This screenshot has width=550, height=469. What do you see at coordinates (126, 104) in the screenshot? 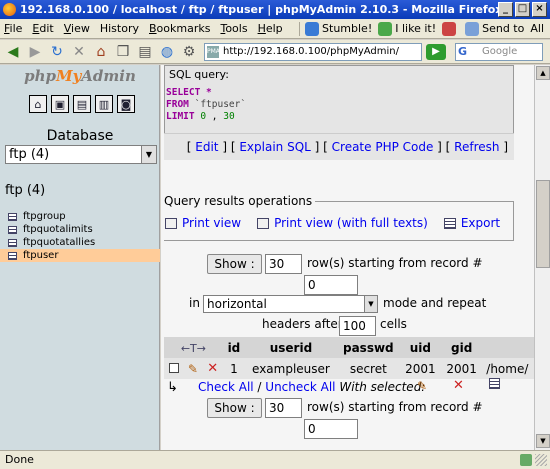
I see `mysql-docs-icon: ◙` at bounding box center [126, 104].